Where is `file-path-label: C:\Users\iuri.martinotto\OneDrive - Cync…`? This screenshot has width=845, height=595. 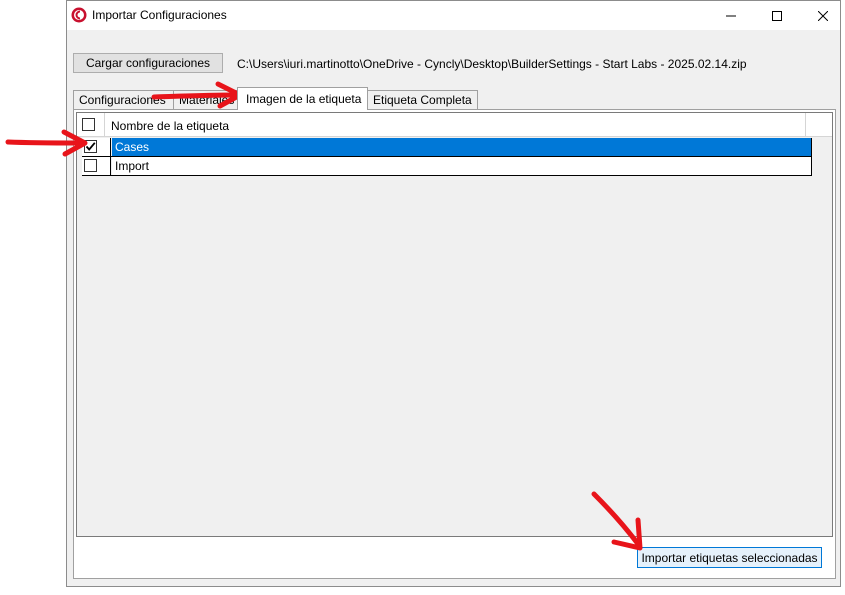 file-path-label: C:\Users\iuri.martinotto\OneDrive - Cync… is located at coordinates (492, 64).